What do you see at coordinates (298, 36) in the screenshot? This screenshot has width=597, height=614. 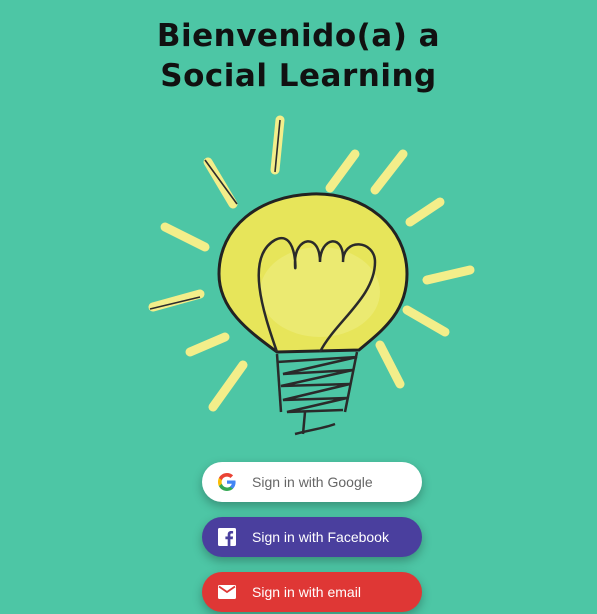 I see `title-line-1: Bienvenido(a) a` at bounding box center [298, 36].